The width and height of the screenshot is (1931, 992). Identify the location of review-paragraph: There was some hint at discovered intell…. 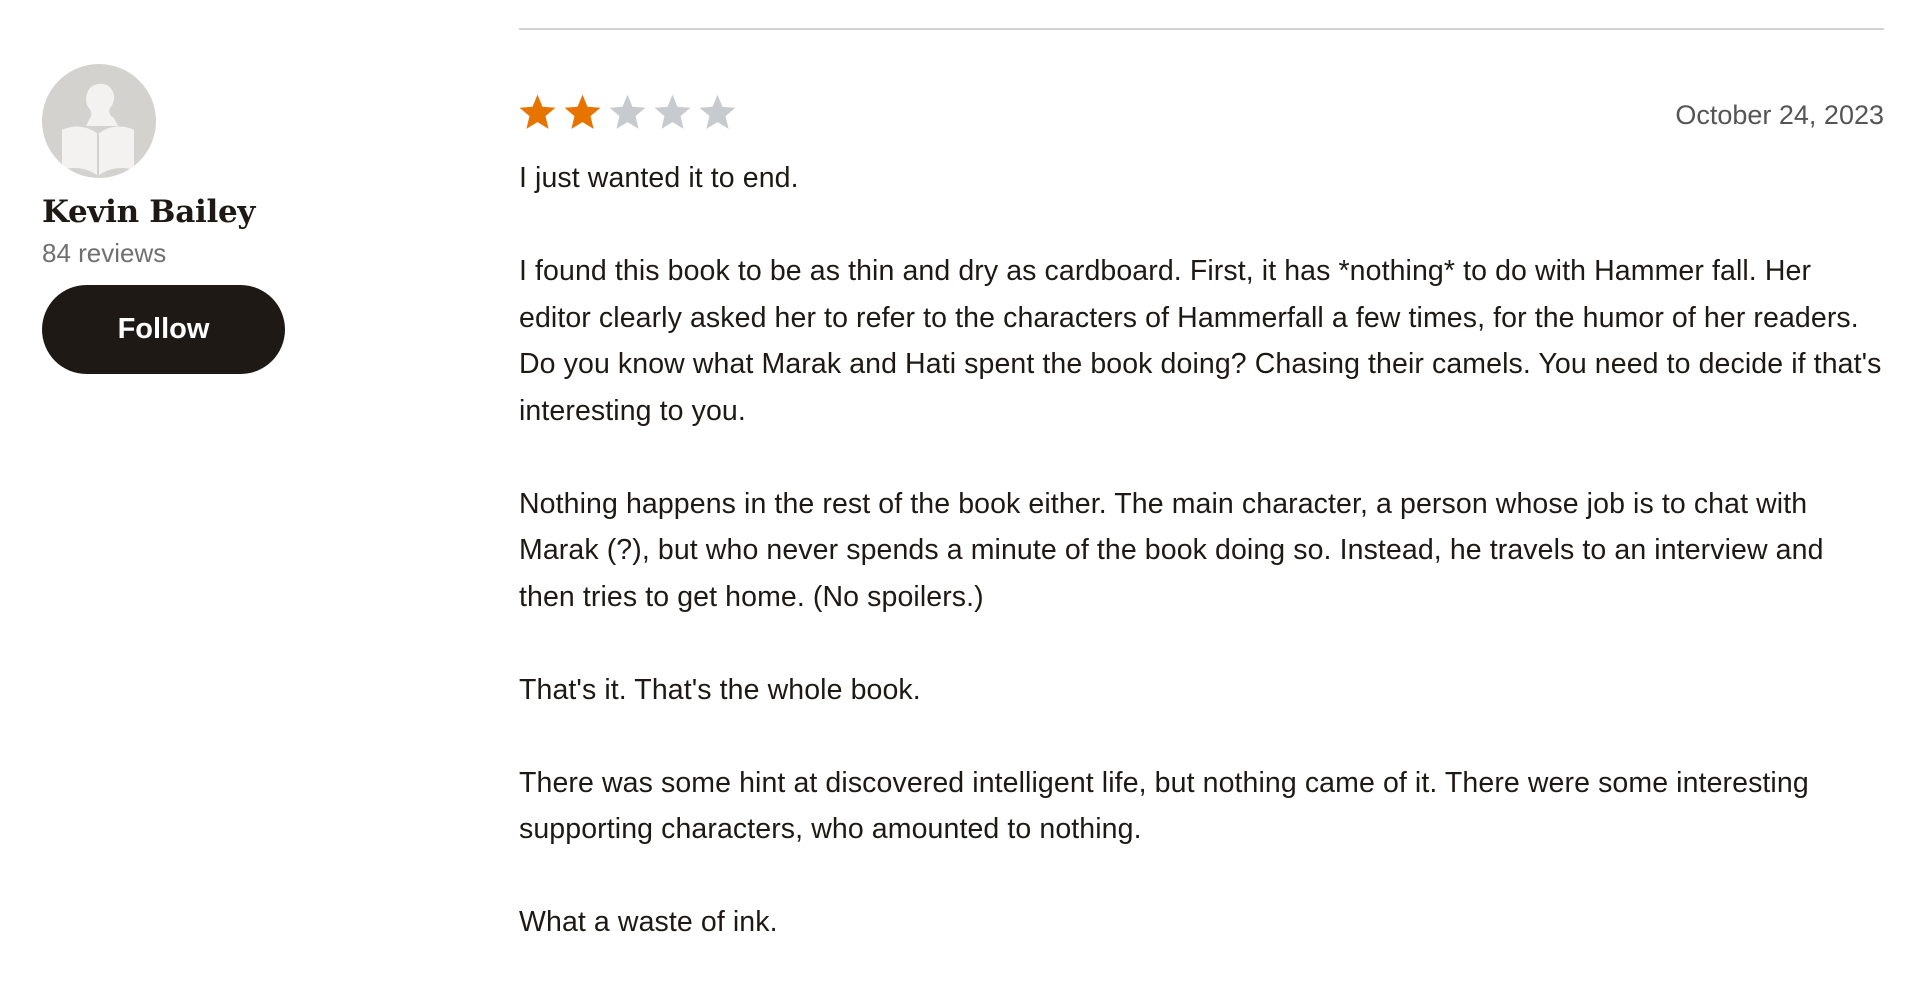
(1164, 806).